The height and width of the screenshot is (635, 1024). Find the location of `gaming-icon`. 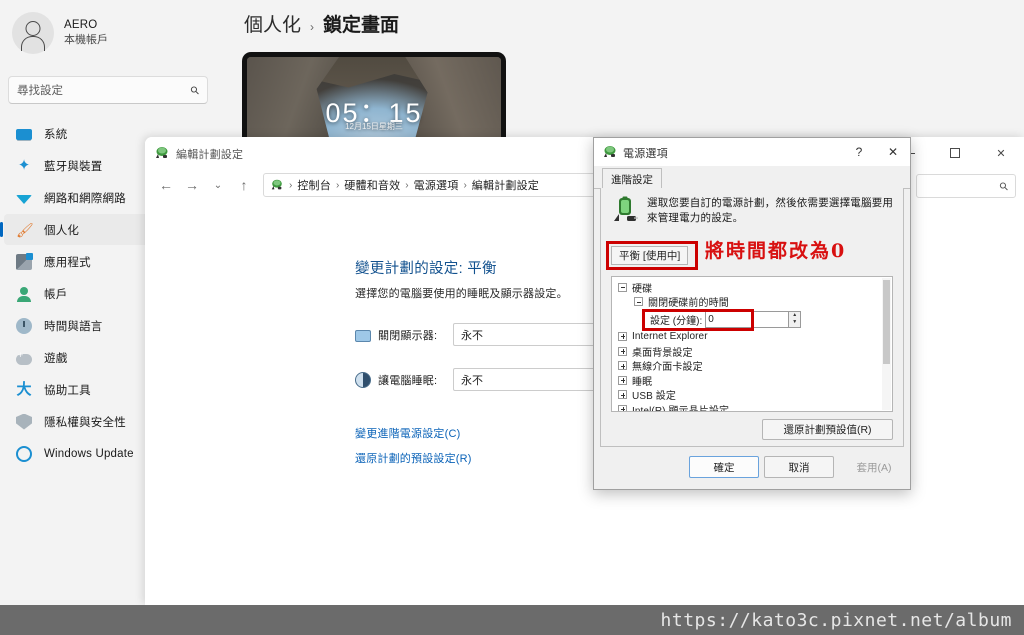

gaming-icon is located at coordinates (24, 357).